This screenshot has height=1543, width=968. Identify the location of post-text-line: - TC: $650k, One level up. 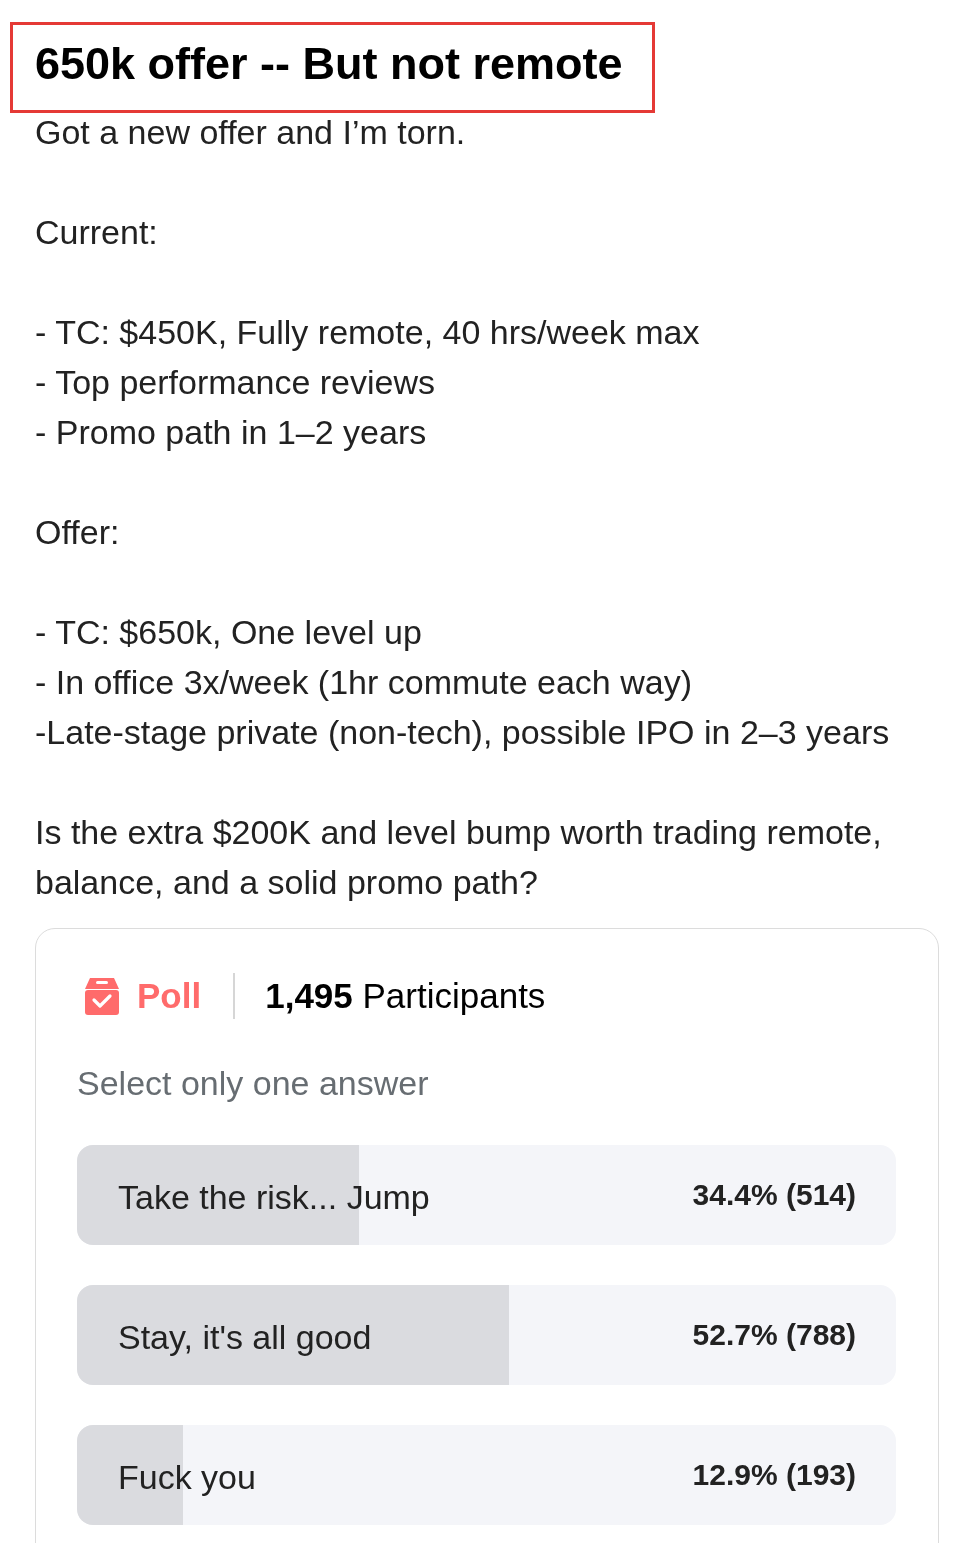
(228, 632).